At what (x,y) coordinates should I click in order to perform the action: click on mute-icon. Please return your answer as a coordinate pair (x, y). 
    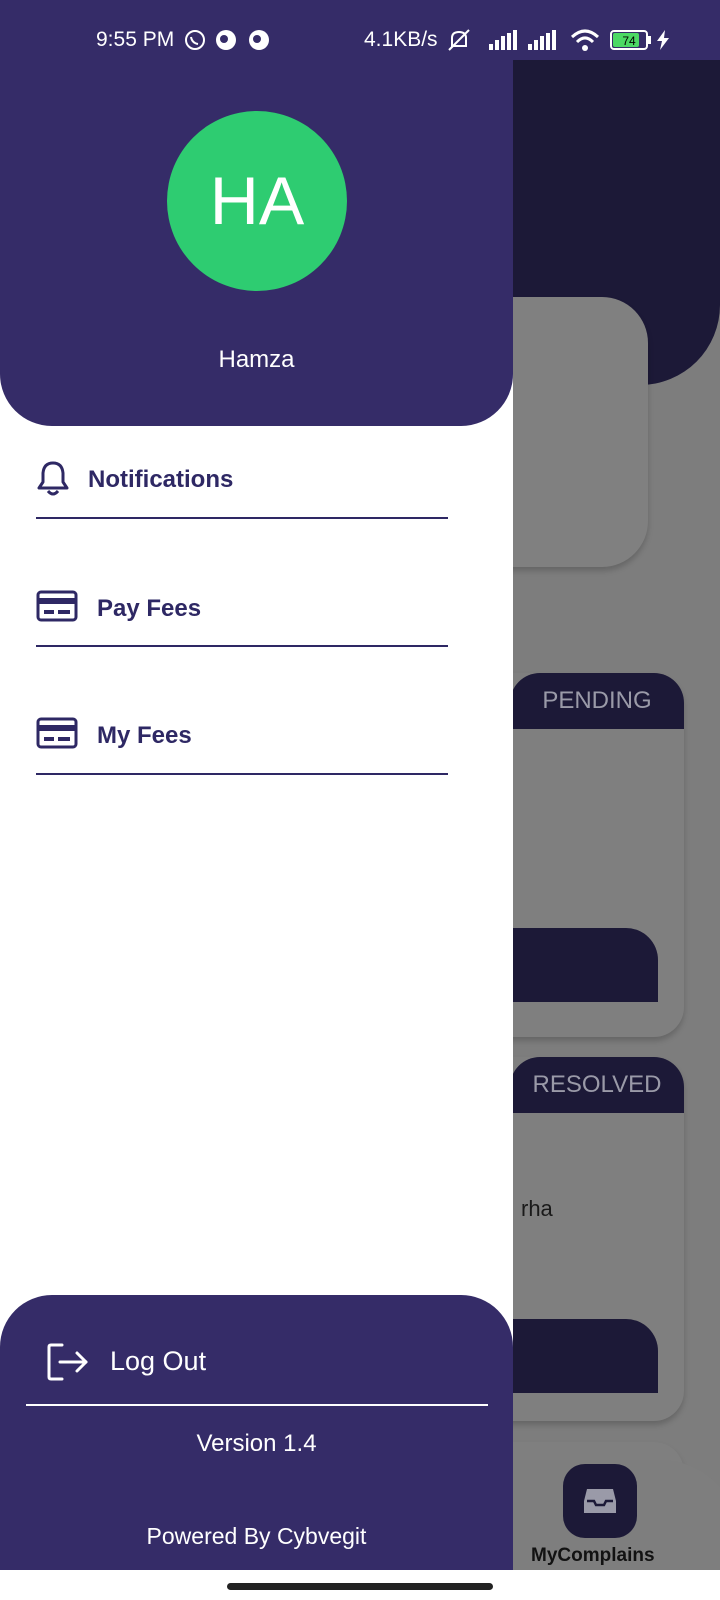
    Looking at the image, I should click on (459, 40).